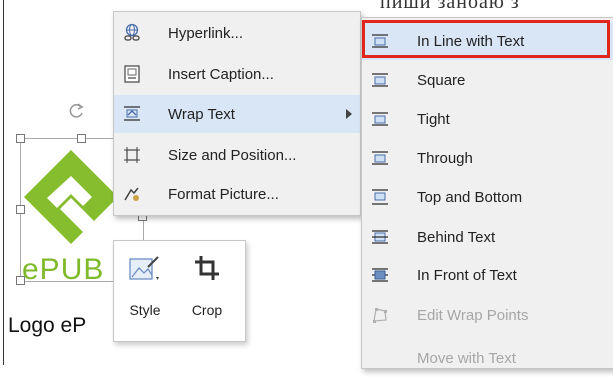  Describe the element at coordinates (145, 310) in the screenshot. I see `style-label: Style` at that location.